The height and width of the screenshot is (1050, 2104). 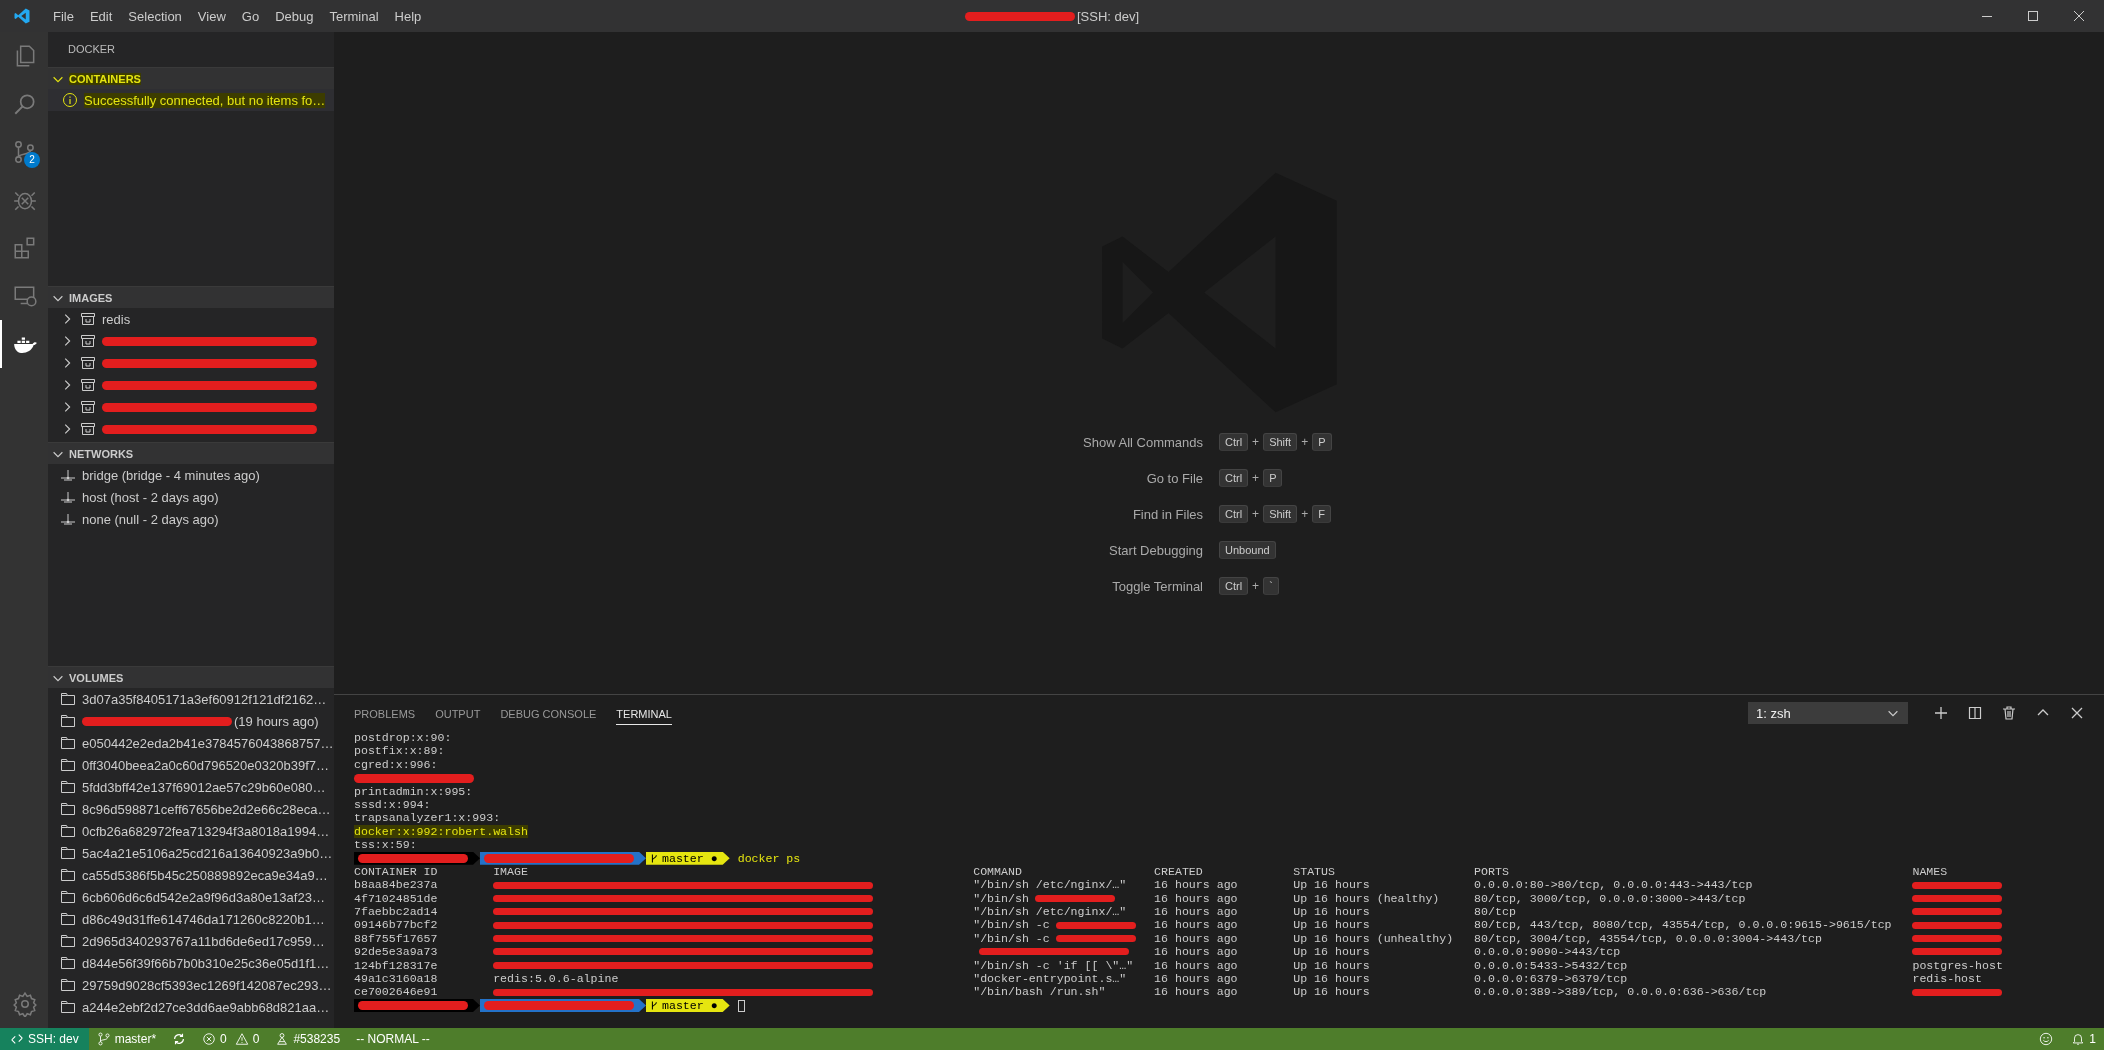 I want to click on tree-item: none (null - 2 days ago), so click(x=191, y=519).